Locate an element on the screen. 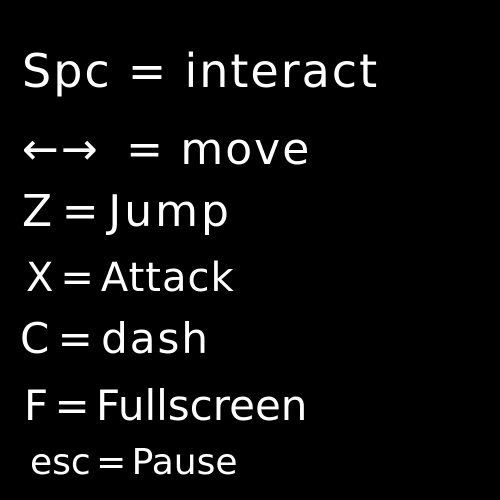 The width and height of the screenshot is (500, 500). control-interact: Spc = interact is located at coordinates (200, 71).